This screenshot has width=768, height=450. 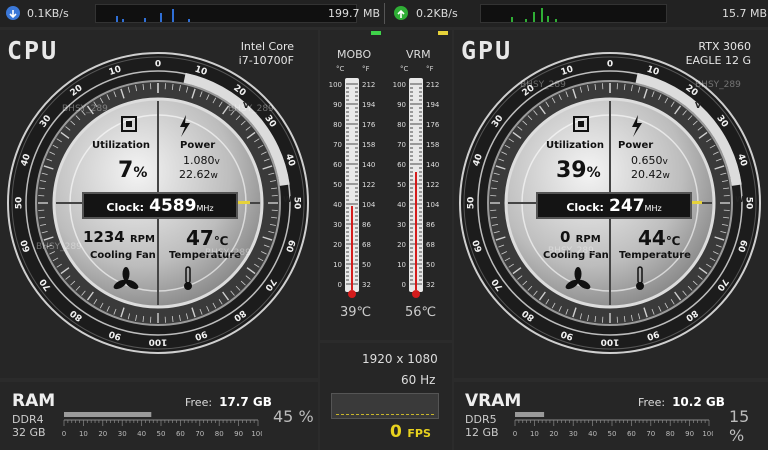 I want to click on usage-scale-label: 60, so click(x=631, y=434).